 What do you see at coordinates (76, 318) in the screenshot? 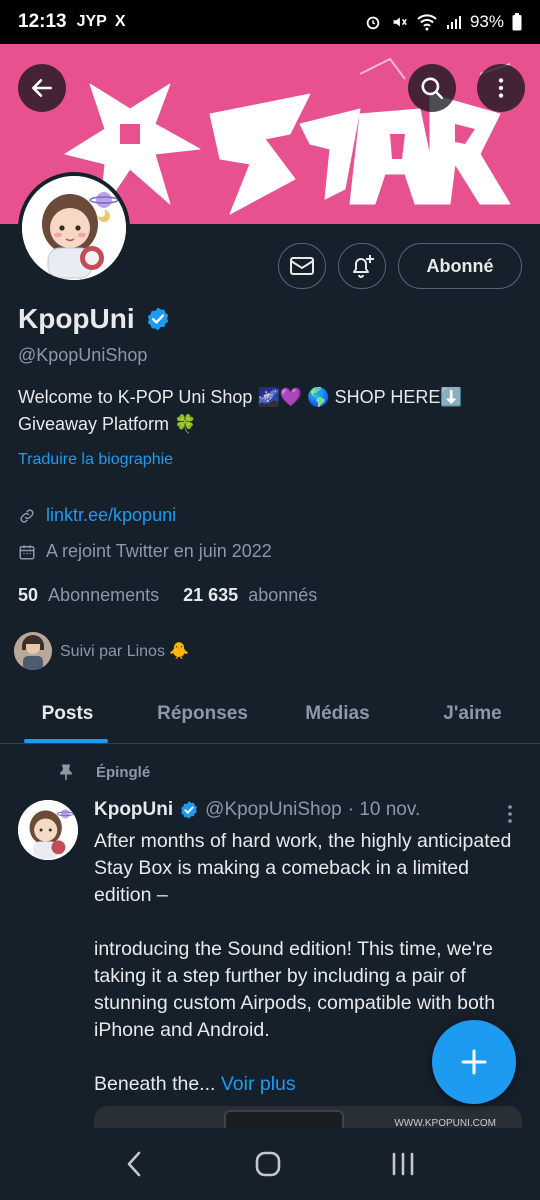
I see `profile-name-text: KpopUni` at bounding box center [76, 318].